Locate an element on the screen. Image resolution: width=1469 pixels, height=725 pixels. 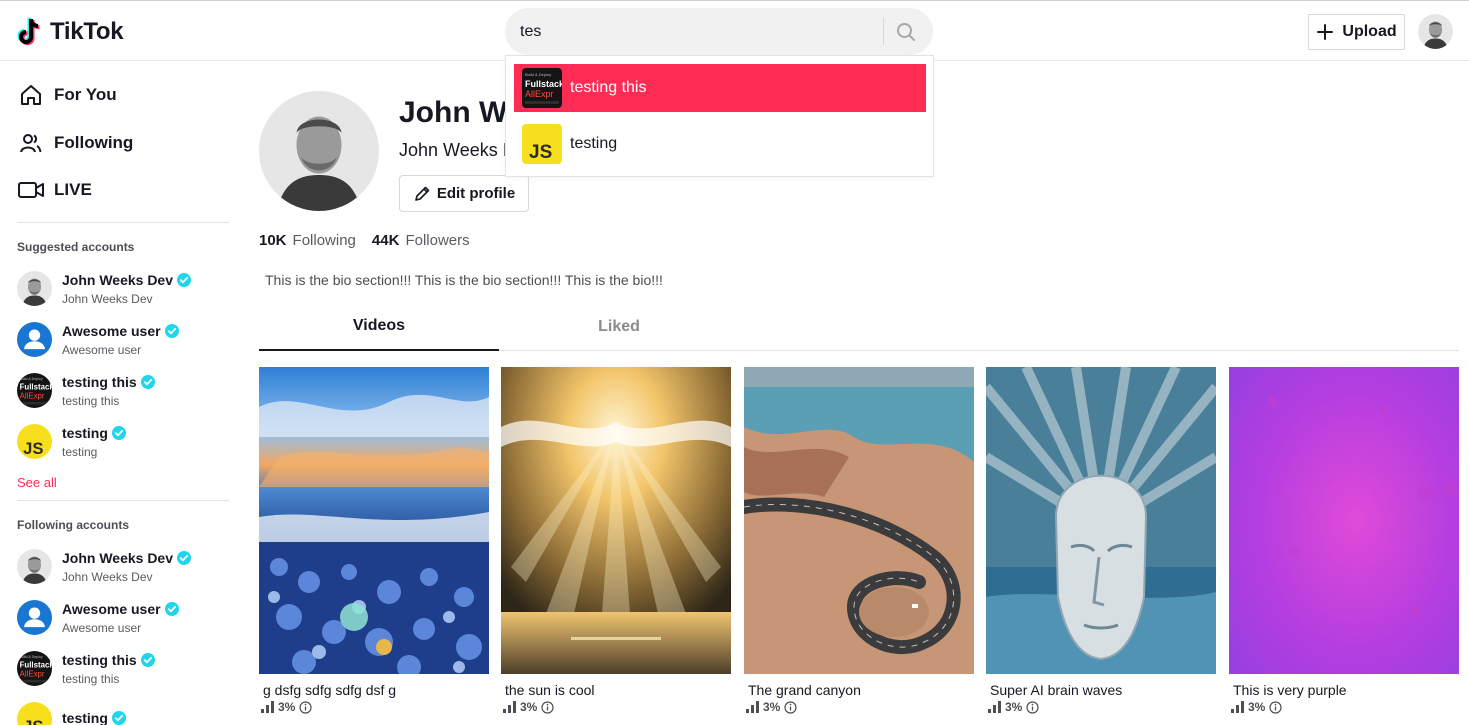
search-result-item: testing this is located at coordinates (720, 88).